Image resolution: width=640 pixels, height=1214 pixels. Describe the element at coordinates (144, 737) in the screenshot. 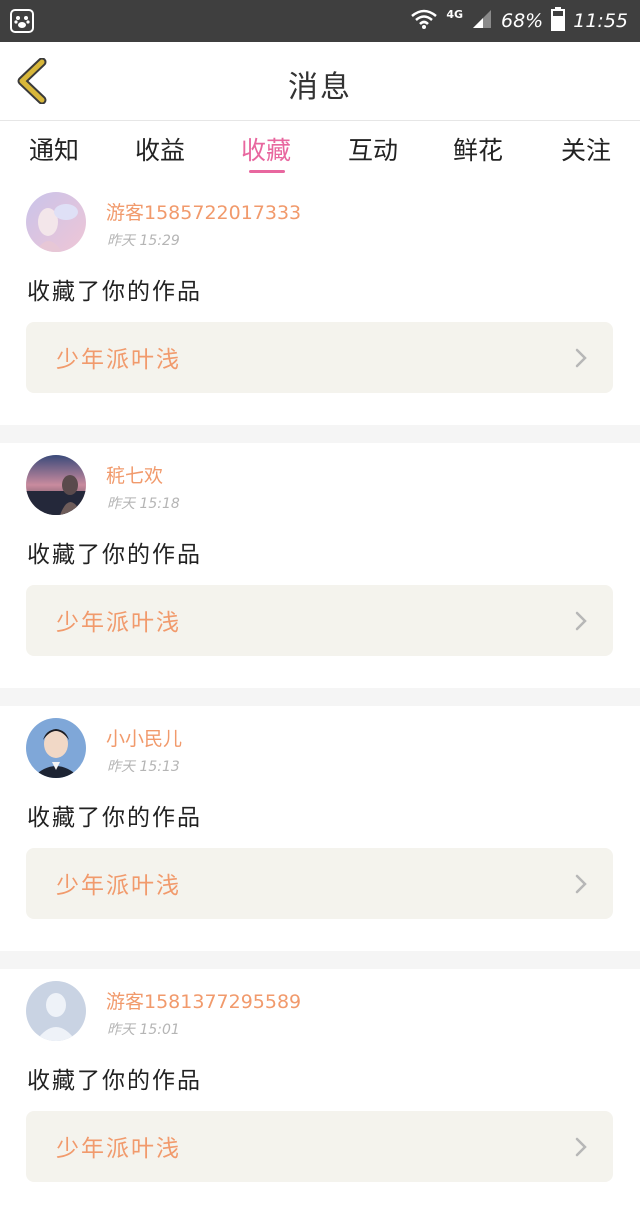

I see `username: 小小民儿` at that location.